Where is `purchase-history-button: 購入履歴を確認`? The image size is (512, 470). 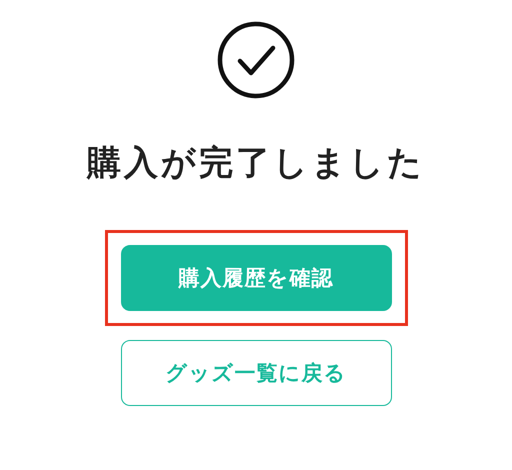 purchase-history-button: 購入履歴を確認 is located at coordinates (256, 278).